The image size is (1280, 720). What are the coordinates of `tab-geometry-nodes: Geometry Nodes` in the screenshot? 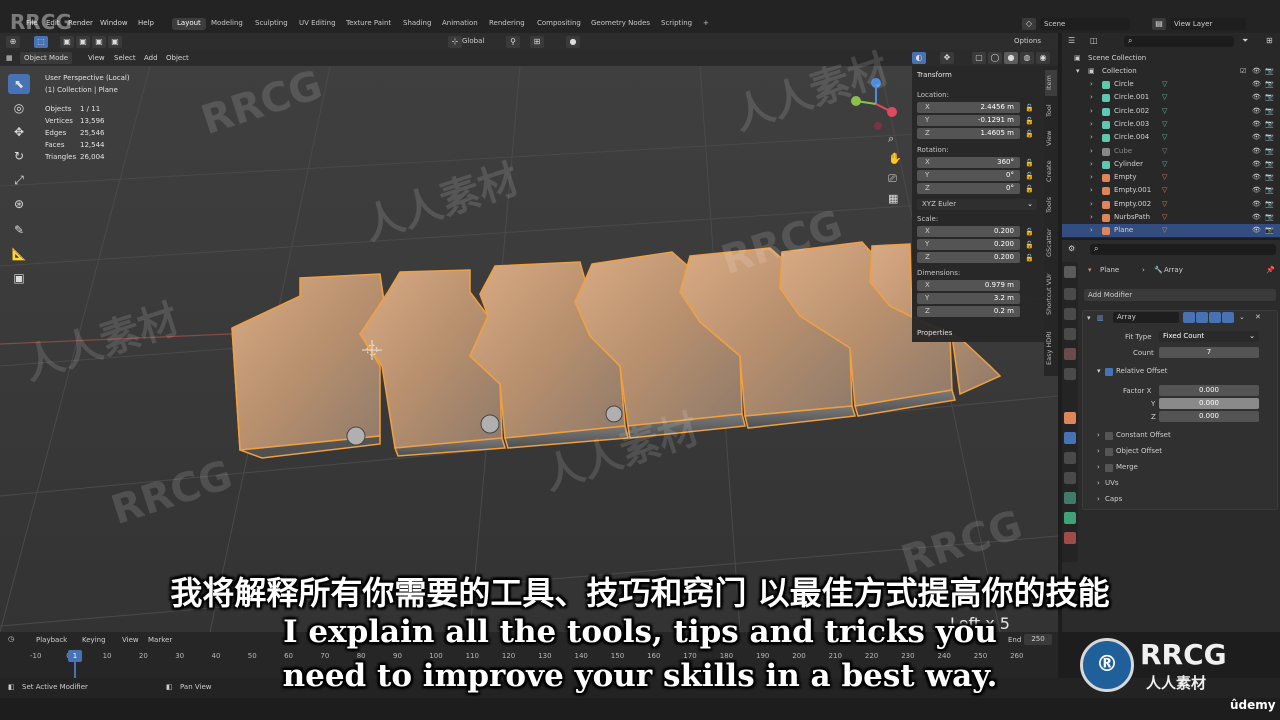 It's located at (620, 24).